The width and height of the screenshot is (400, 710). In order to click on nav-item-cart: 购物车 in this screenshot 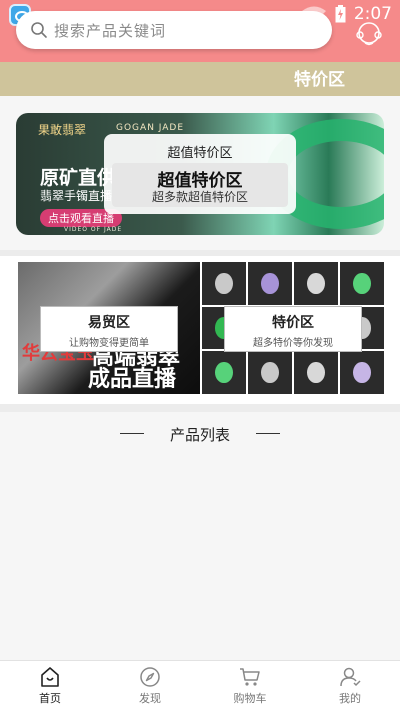, I will do `click(250, 685)`.